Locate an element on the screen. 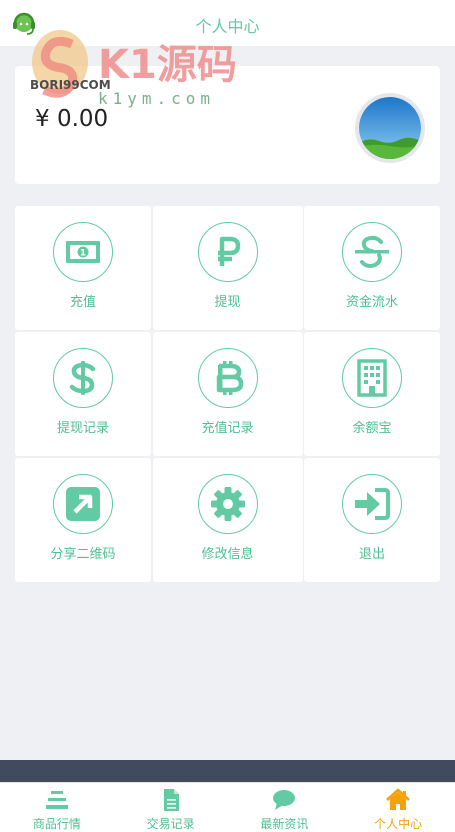 This screenshot has width=455, height=832. svg-text: 1 is located at coordinates (83, 254).